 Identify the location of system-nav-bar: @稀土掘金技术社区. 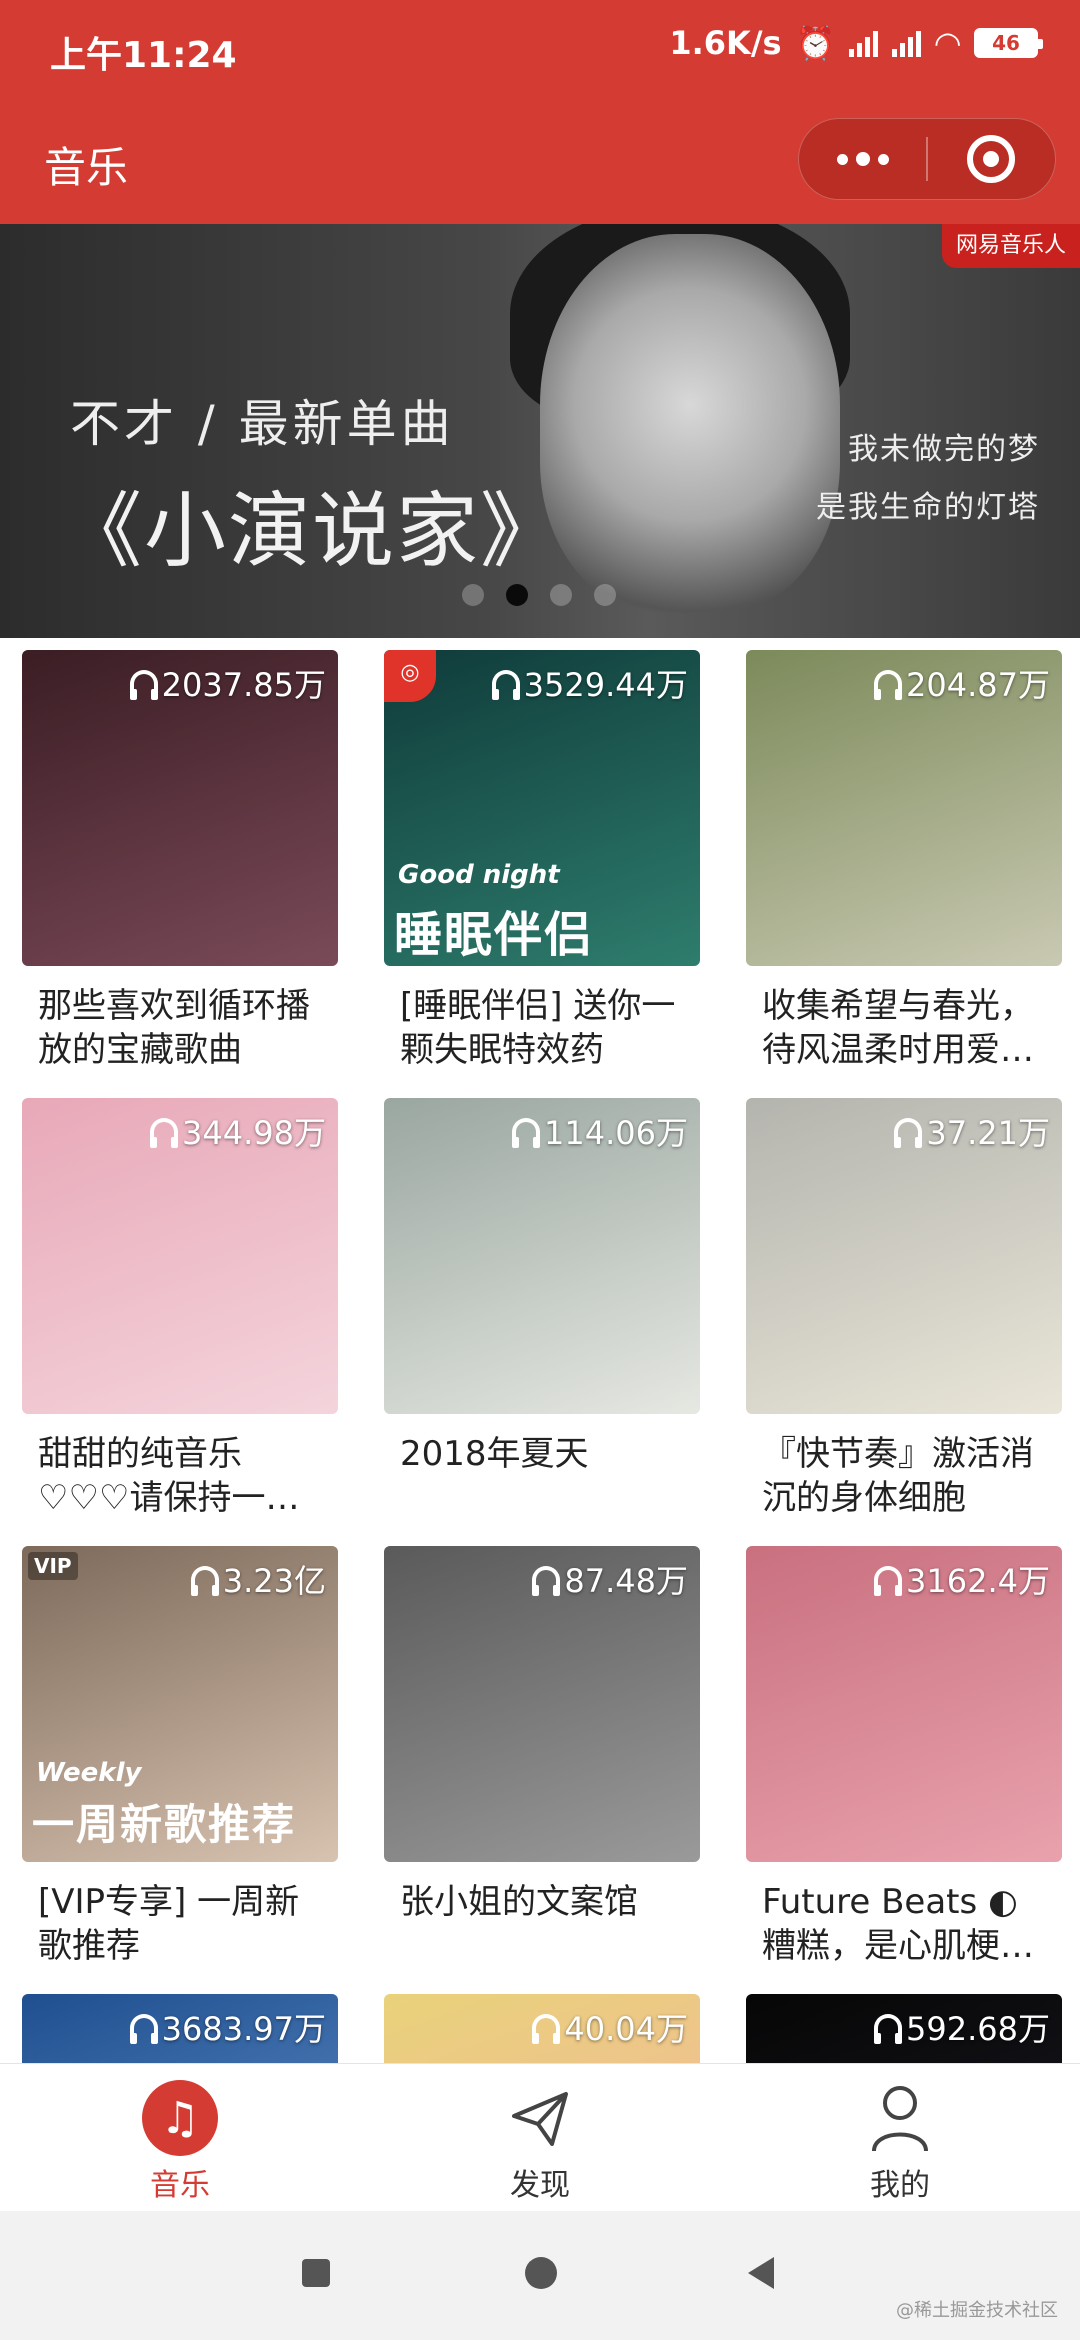
(540, 2275).